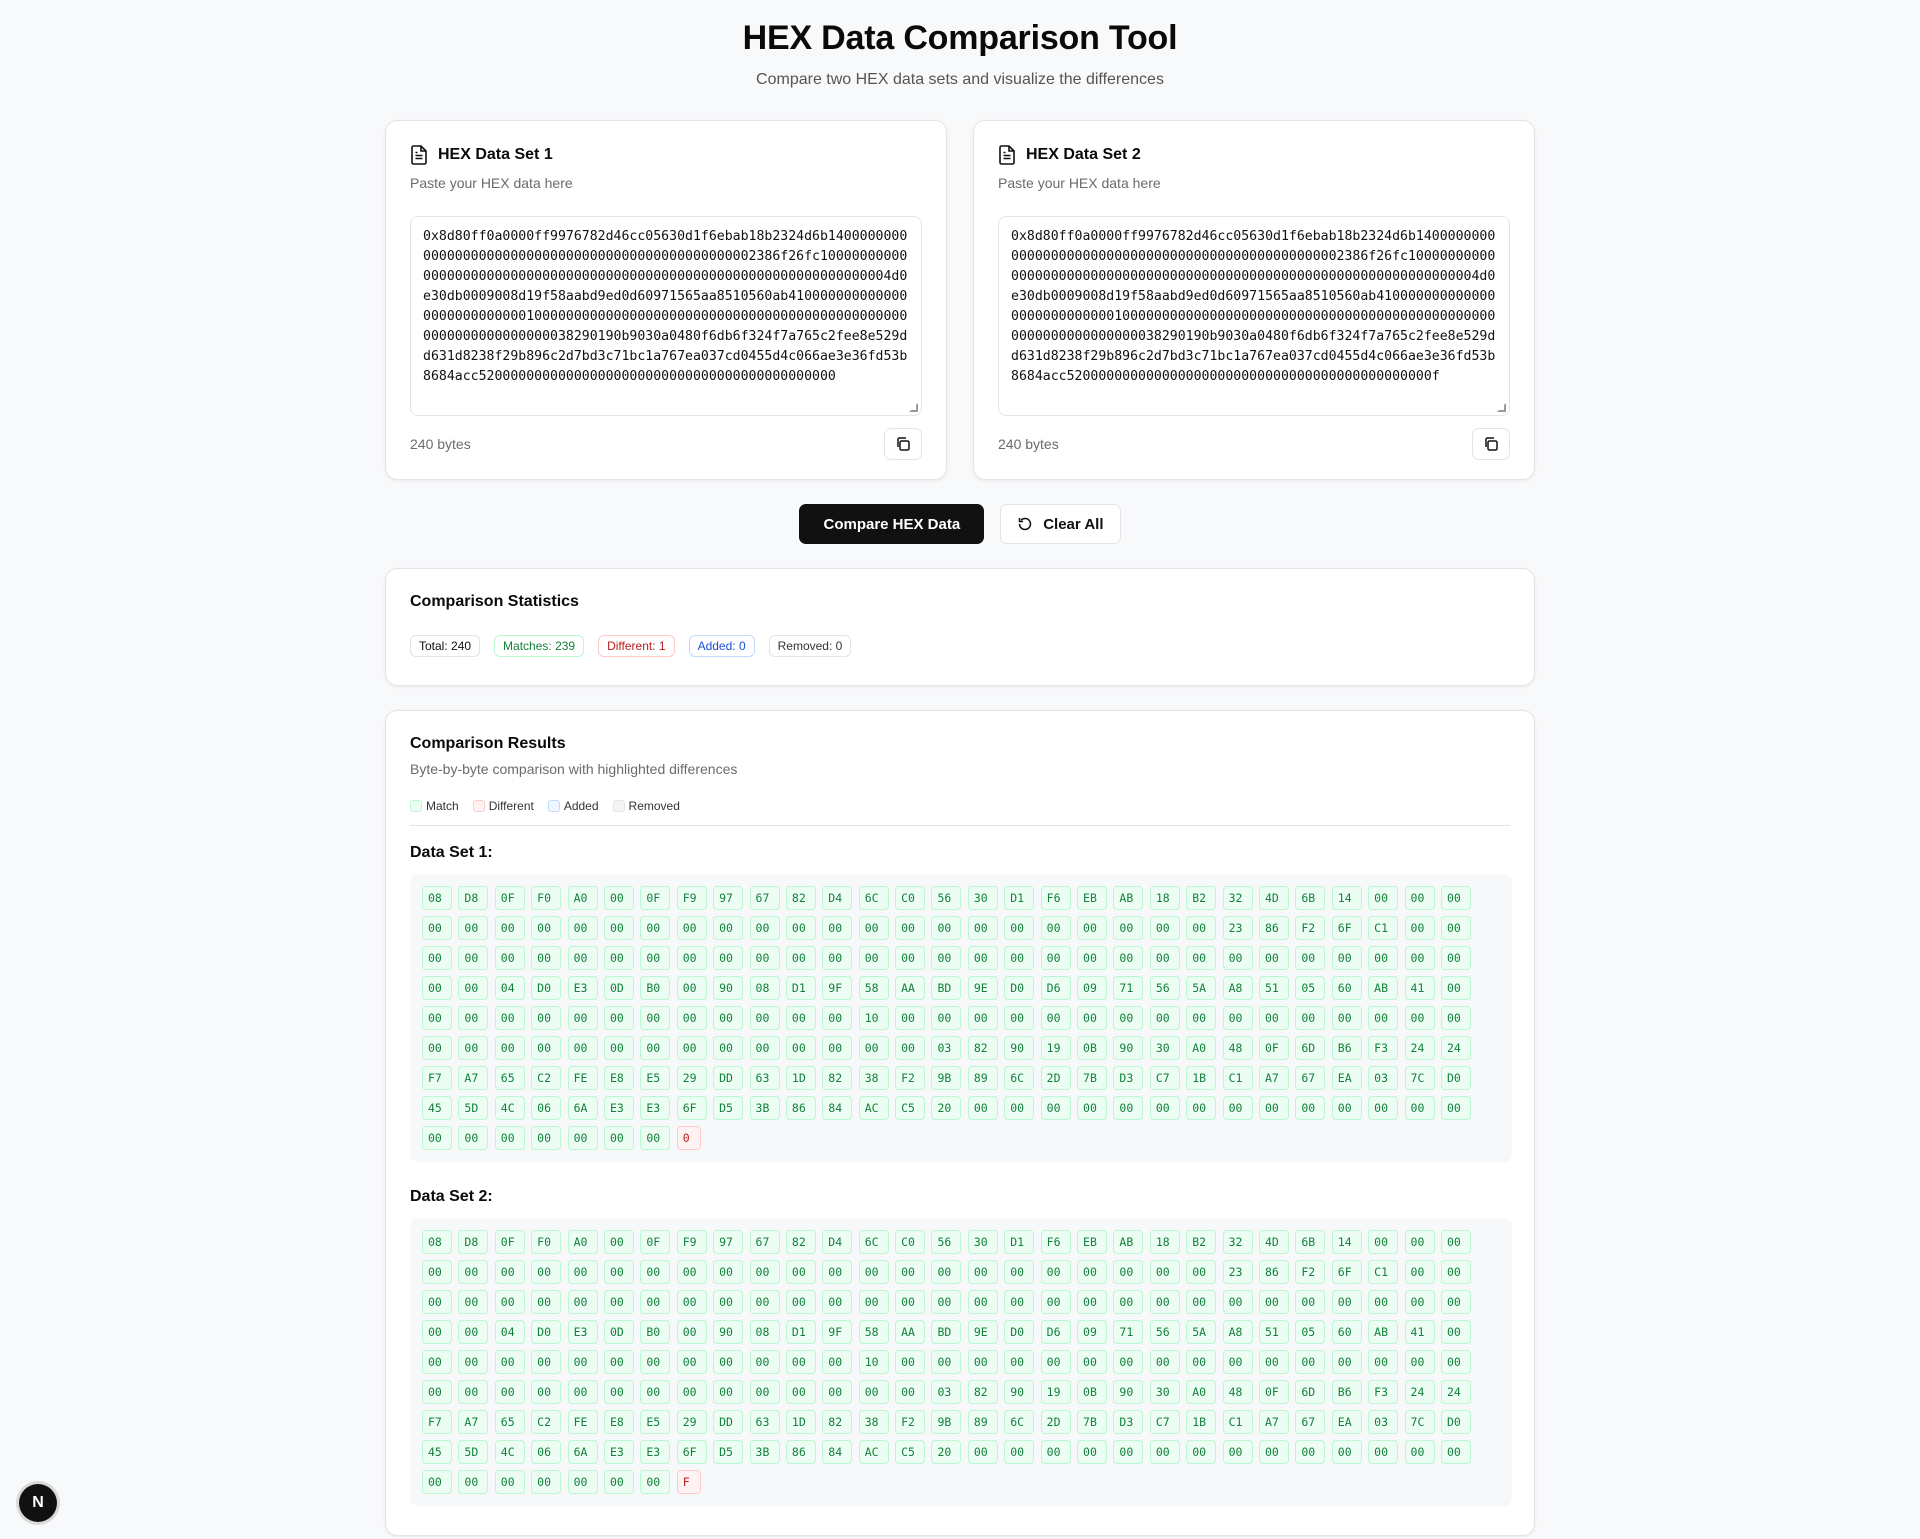  Describe the element at coordinates (946, 1048) in the screenshot. I see `hex-byte: 03` at that location.